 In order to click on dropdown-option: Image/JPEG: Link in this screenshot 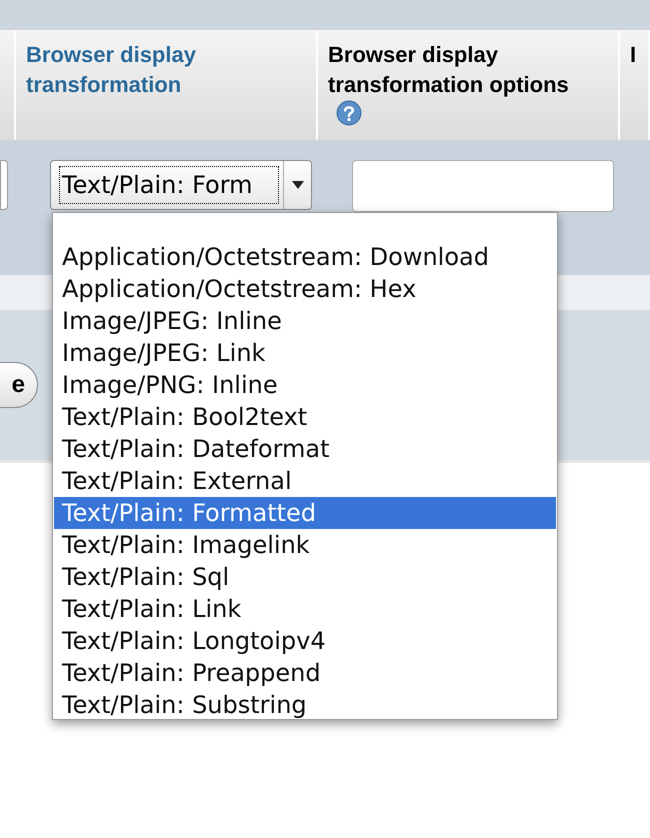, I will do `click(305, 353)`.